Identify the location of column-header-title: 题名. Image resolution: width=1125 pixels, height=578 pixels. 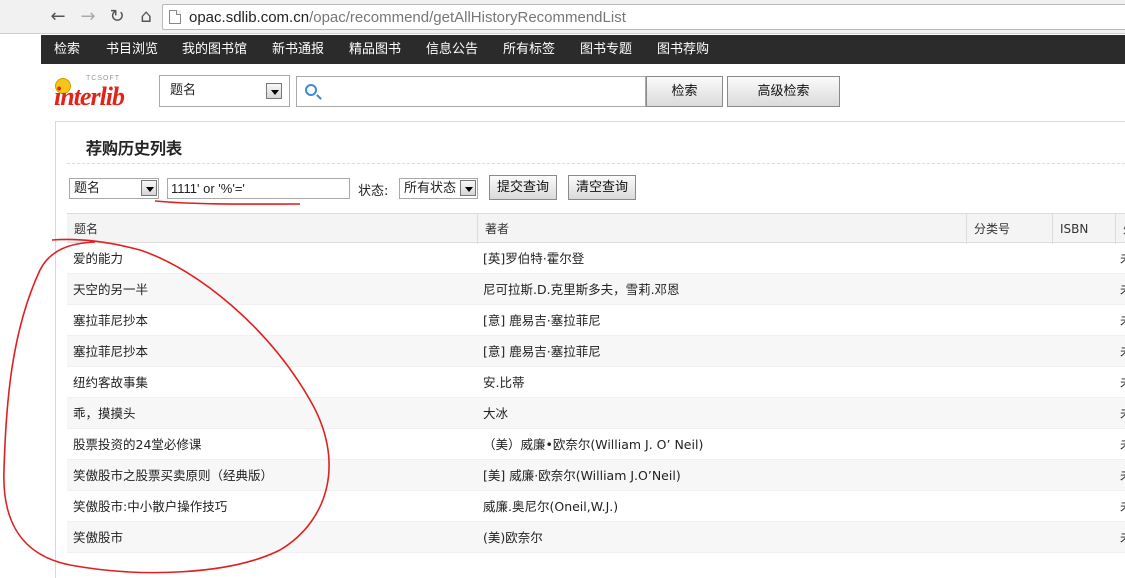
(272, 229).